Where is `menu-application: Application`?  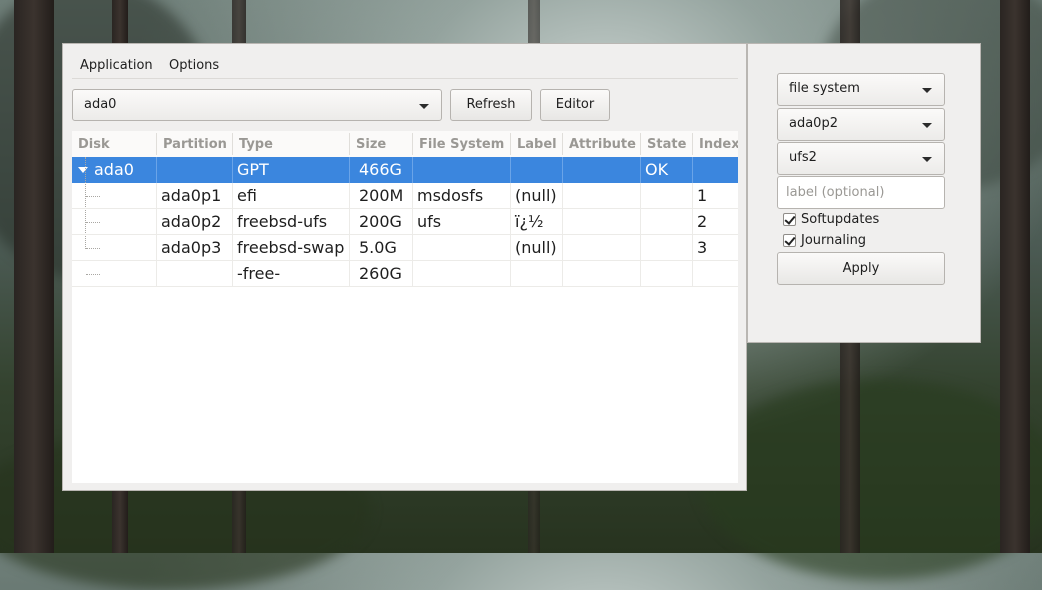 menu-application: Application is located at coordinates (116, 65).